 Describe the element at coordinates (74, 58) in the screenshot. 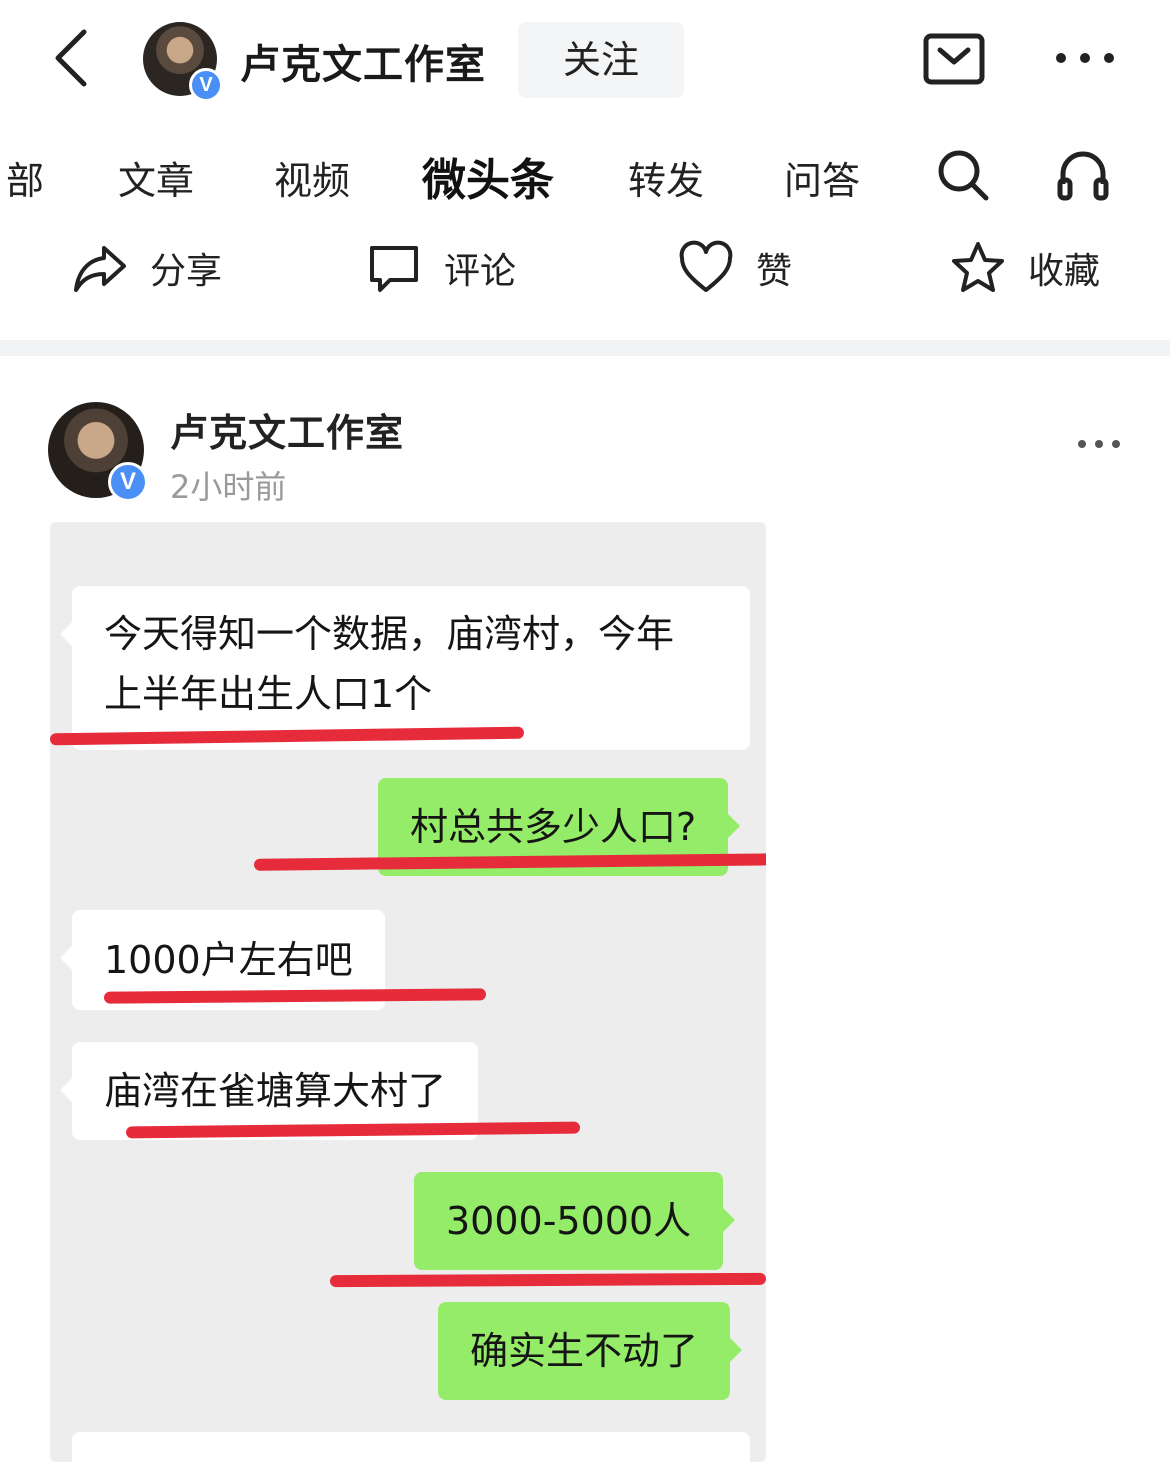

I see `back-arrow-icon` at that location.